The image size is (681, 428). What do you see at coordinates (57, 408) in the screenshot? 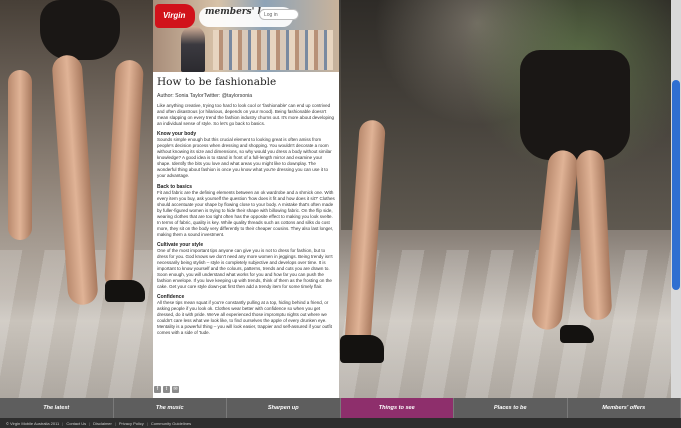
I see `nav-item-the-latest: The latest` at bounding box center [57, 408].